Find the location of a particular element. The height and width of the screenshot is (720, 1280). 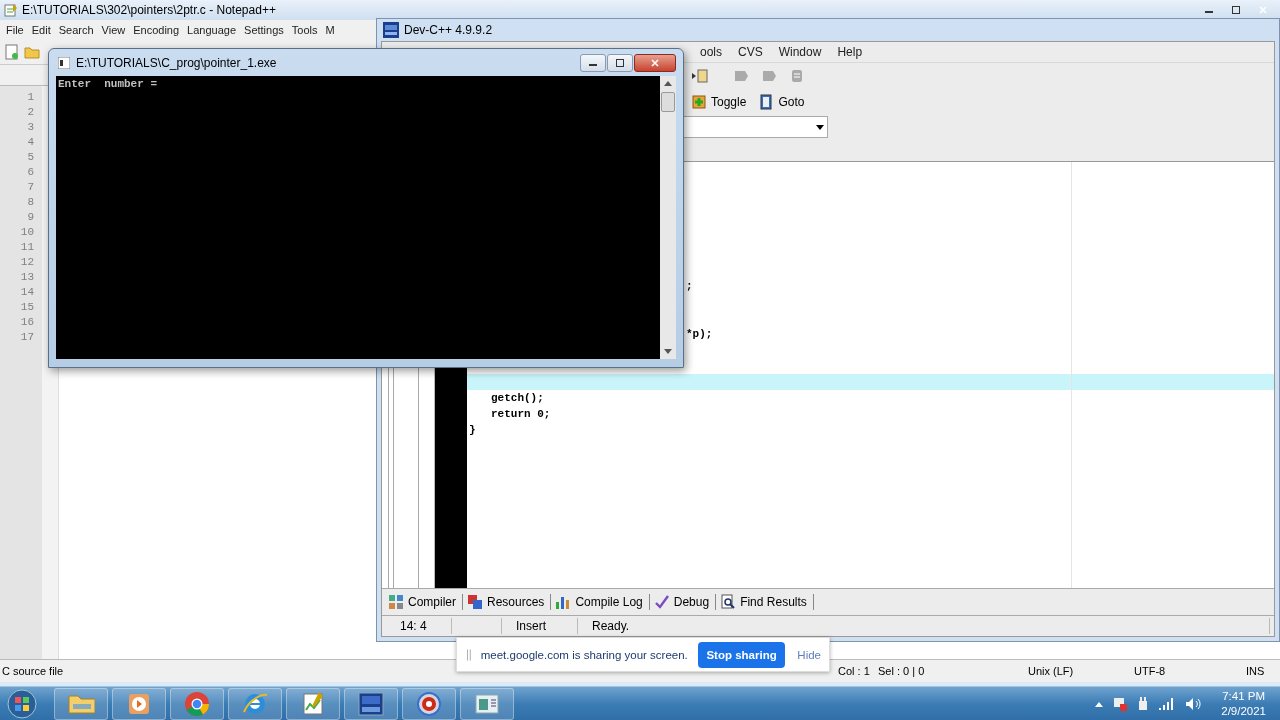

status-text: Col : 1 is located at coordinates (854, 671).